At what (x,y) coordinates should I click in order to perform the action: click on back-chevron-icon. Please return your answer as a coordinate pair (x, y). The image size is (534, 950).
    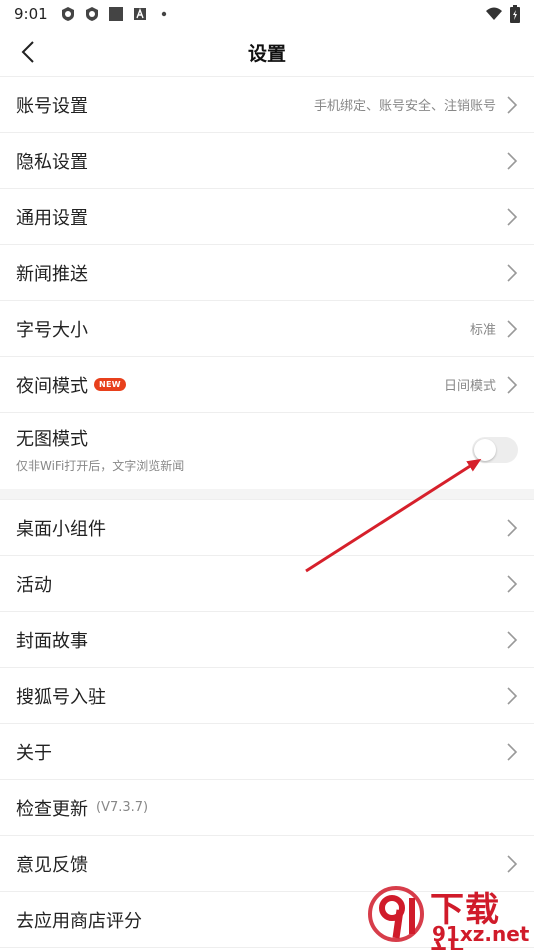
    Looking at the image, I should click on (27, 52).